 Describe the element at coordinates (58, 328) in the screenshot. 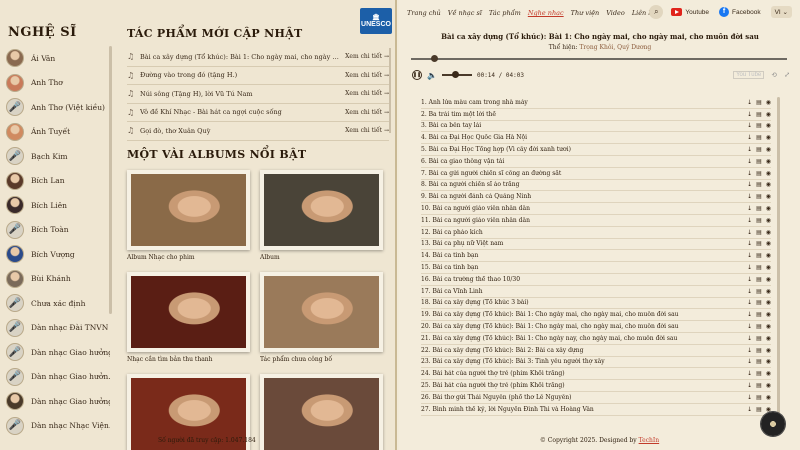

I see `artist-item: 🎤 Dàn nhạc Đài TNVN` at that location.